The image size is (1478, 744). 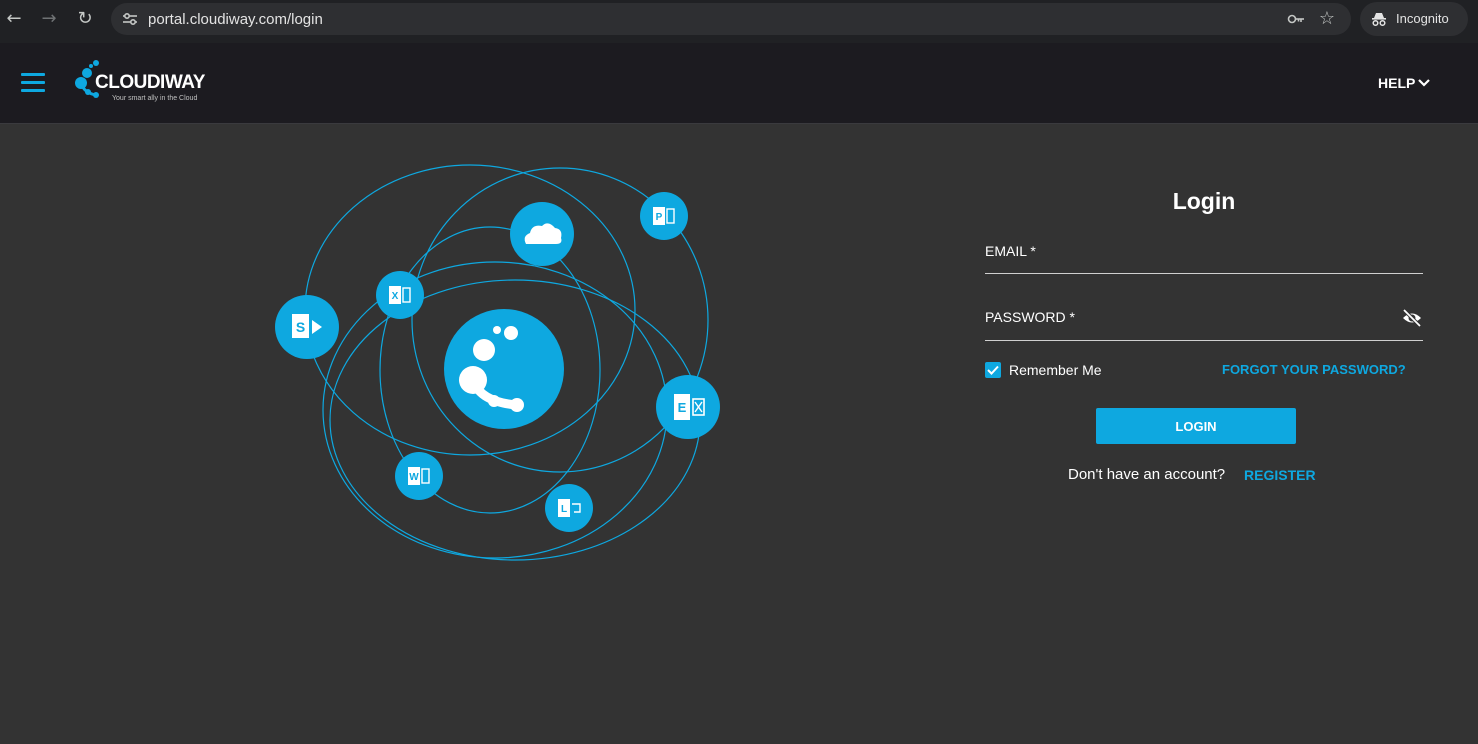 I want to click on chevron-down-icon, so click(x=1424, y=83).